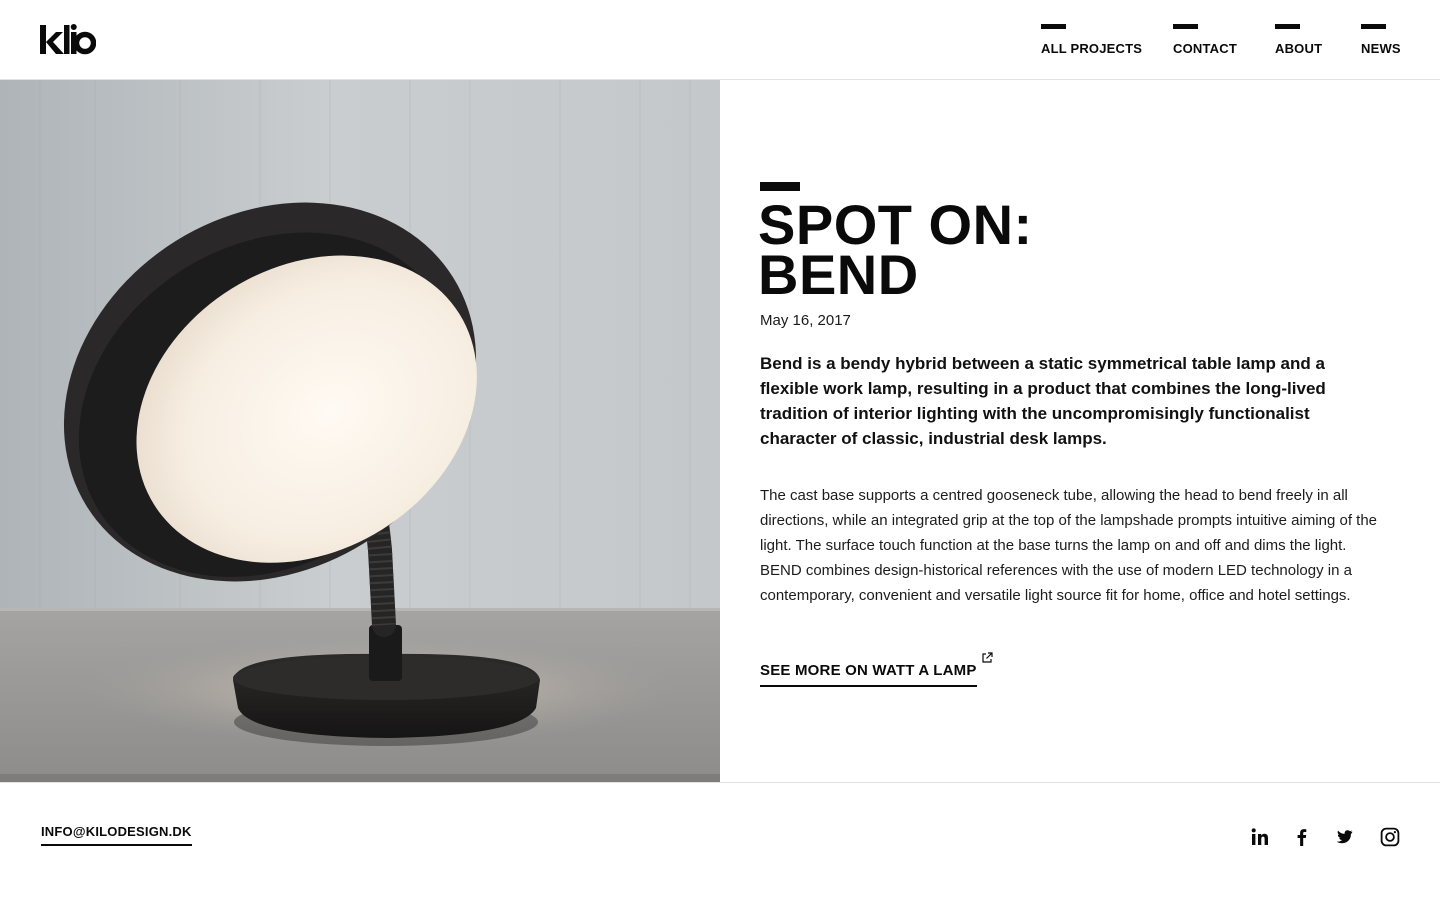 The width and height of the screenshot is (1440, 900). What do you see at coordinates (1092, 48) in the screenshot?
I see `nav-label: ALL PROJECTS` at bounding box center [1092, 48].